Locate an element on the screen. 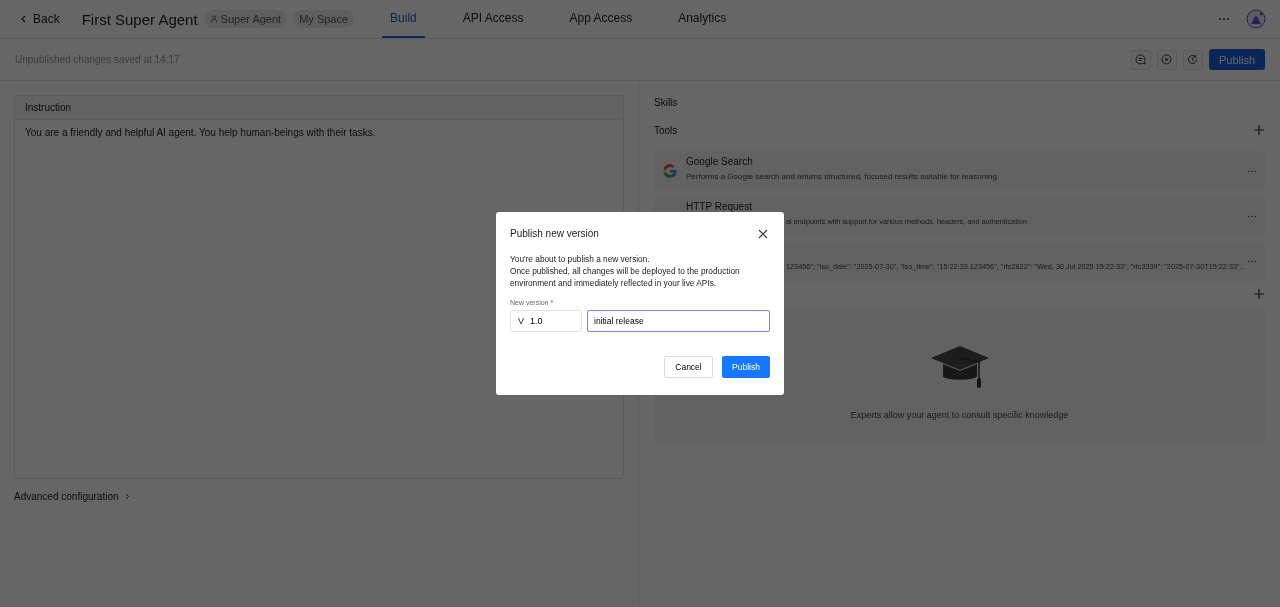 This screenshot has height=607, width=1280. dialog-message: You're about to publish a new version. is located at coordinates (580, 259).